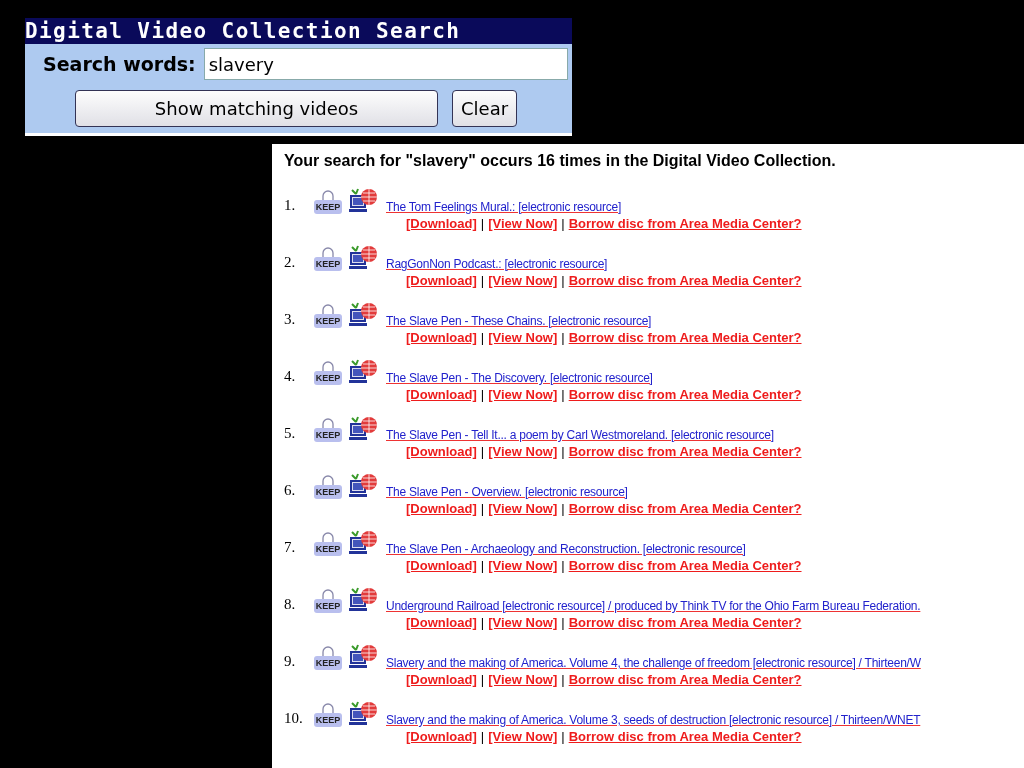  Describe the element at coordinates (290, 205) in the screenshot. I see `result-number: 1.` at that location.